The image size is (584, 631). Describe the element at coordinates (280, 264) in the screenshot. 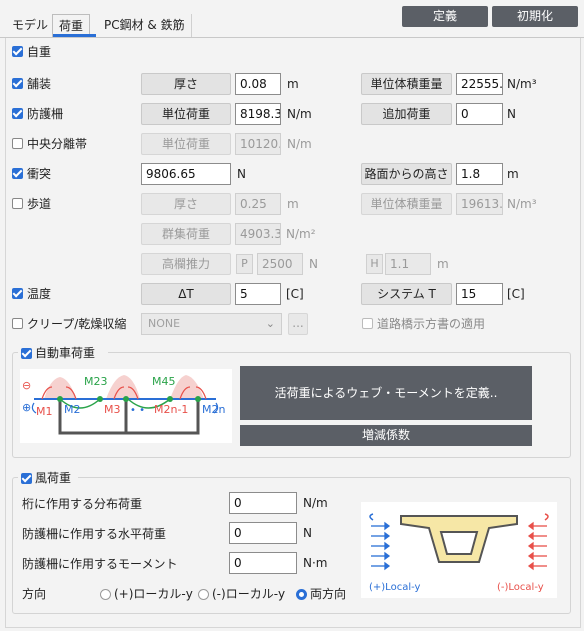

I see `rail-p-input: 2500` at that location.